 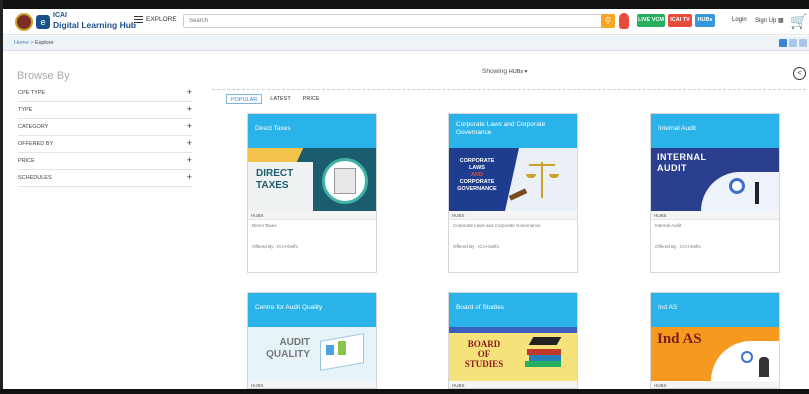 I want to click on breadcrumb: Home > Explore, so click(x=34, y=43).